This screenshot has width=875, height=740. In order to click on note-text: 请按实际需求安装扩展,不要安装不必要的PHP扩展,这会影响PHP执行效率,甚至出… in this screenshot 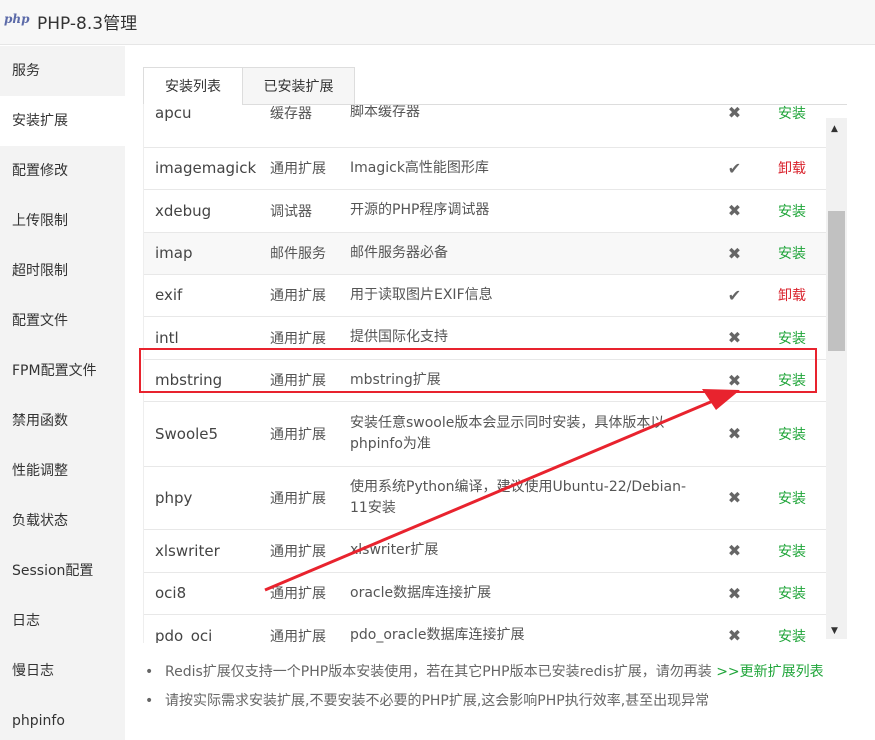, I will do `click(437, 701)`.